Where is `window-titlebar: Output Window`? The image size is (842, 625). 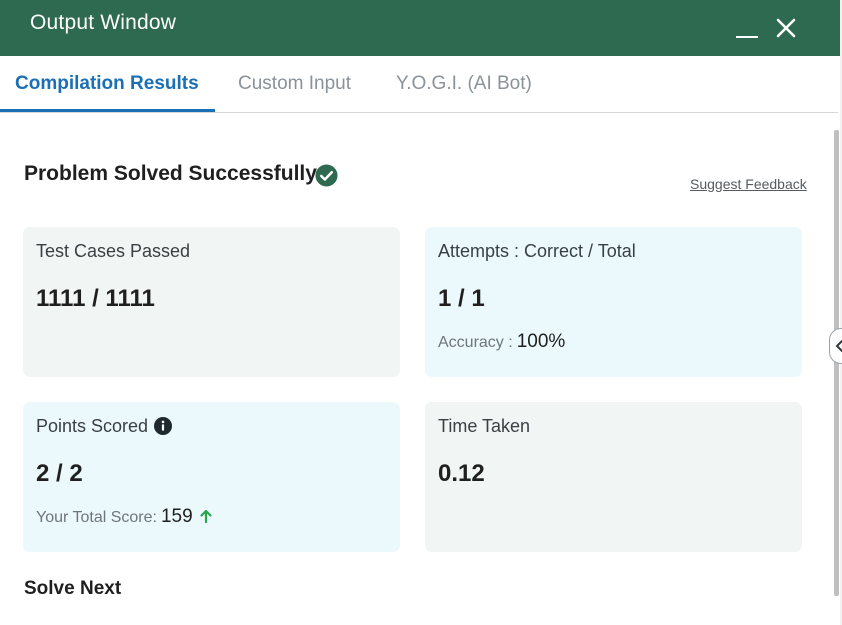
window-titlebar: Output Window is located at coordinates (420, 28).